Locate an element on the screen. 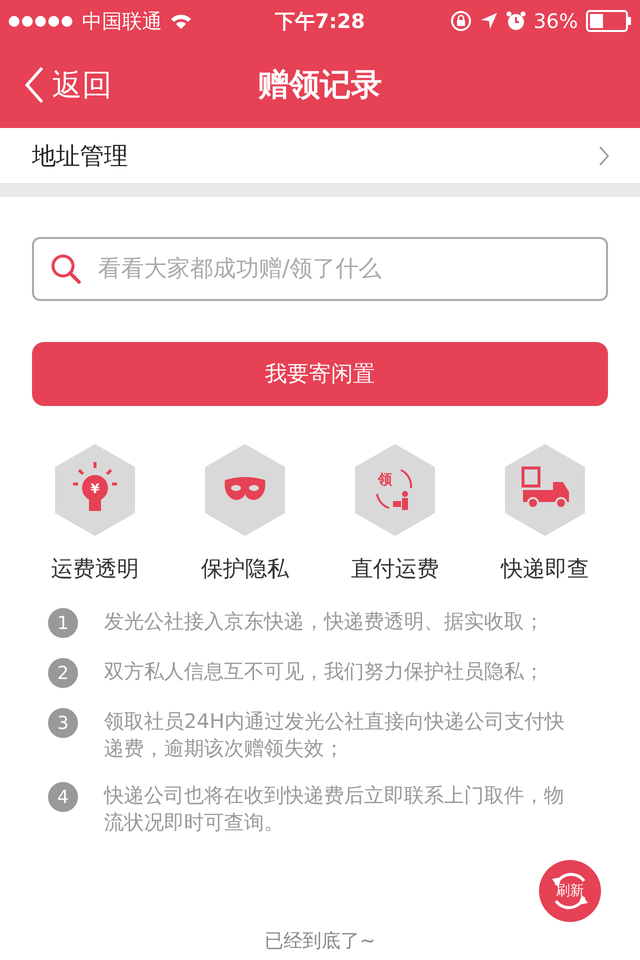 The image size is (640, 960). feature-label: 快递即查 is located at coordinates (545, 570).